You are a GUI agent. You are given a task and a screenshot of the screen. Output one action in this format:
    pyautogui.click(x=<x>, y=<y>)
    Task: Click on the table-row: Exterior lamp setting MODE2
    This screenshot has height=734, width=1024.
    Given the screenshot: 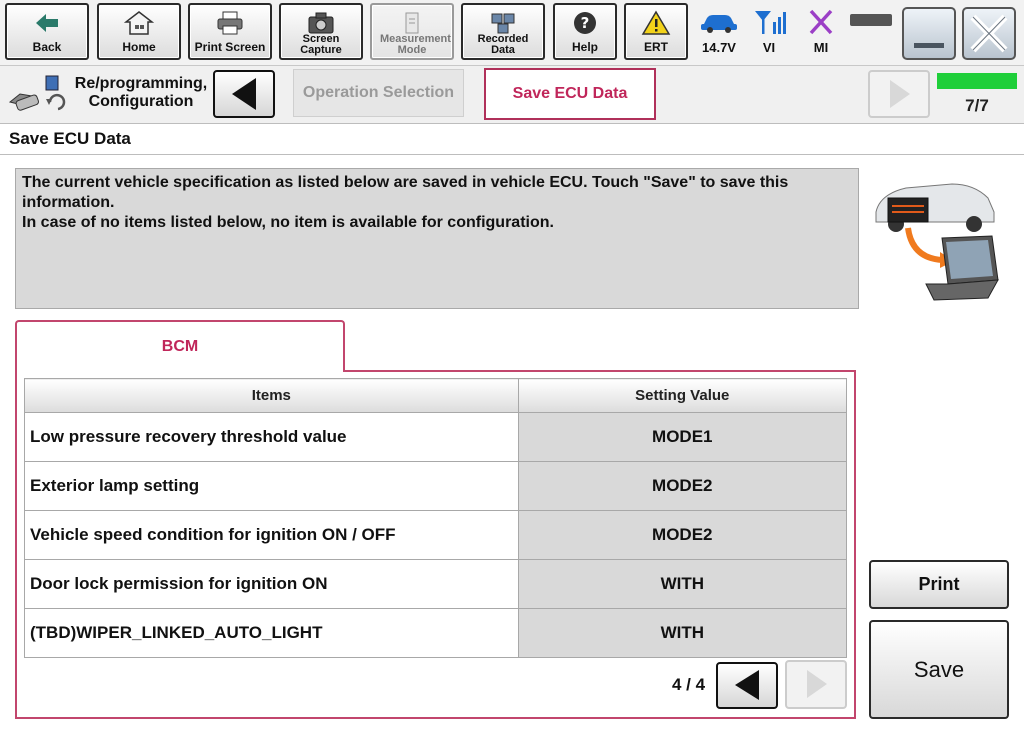 What is the action you would take?
    pyautogui.click(x=436, y=486)
    